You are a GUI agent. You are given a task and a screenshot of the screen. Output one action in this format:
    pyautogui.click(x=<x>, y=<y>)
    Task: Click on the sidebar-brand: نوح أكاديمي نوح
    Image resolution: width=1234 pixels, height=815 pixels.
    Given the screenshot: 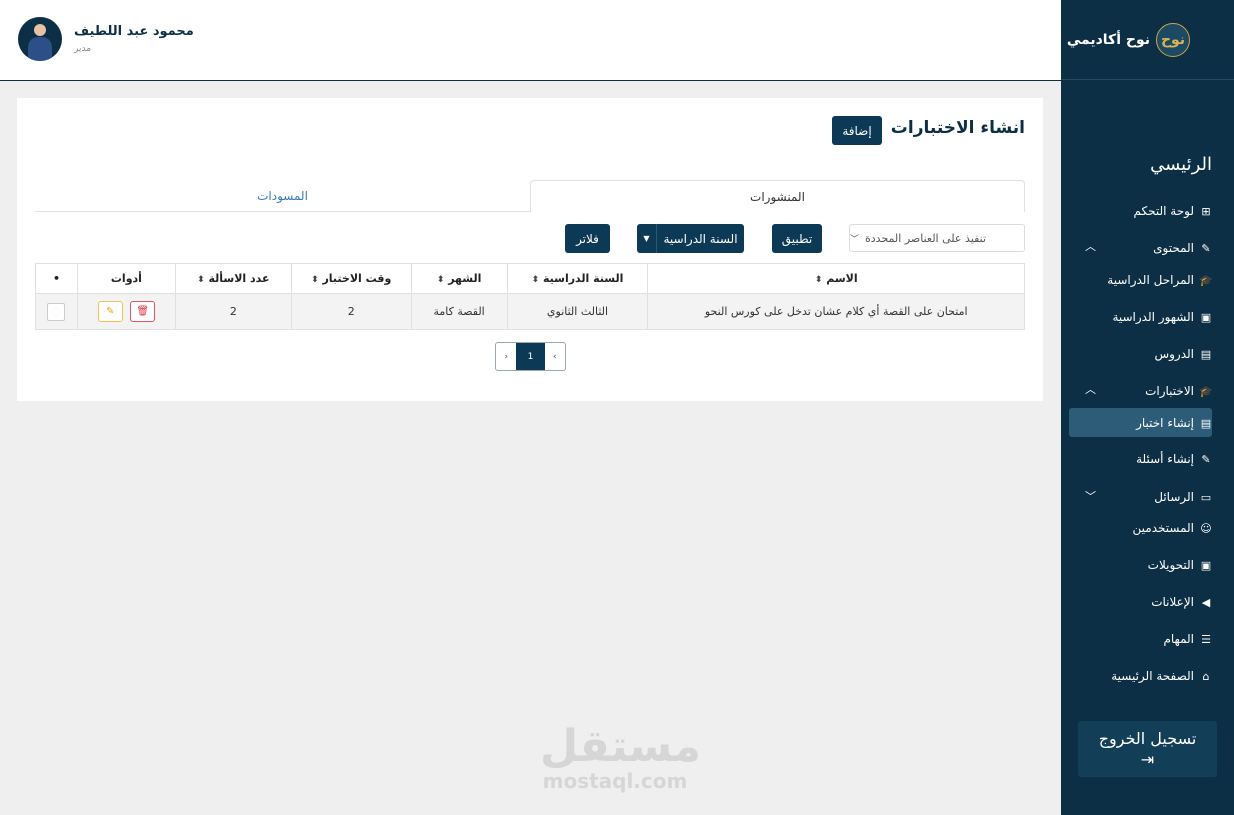 What is the action you would take?
    pyautogui.click(x=1147, y=40)
    